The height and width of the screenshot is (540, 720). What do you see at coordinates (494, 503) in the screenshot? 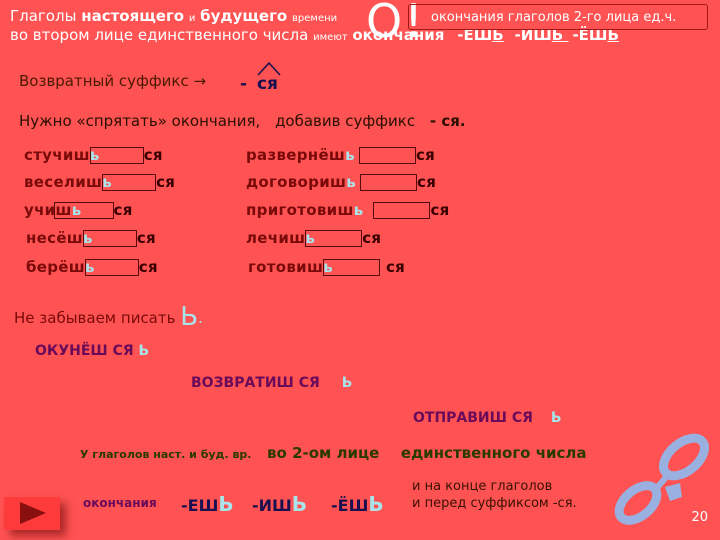
I see `bottom-note-line: и перед суффиксом -ся.` at bounding box center [494, 503].